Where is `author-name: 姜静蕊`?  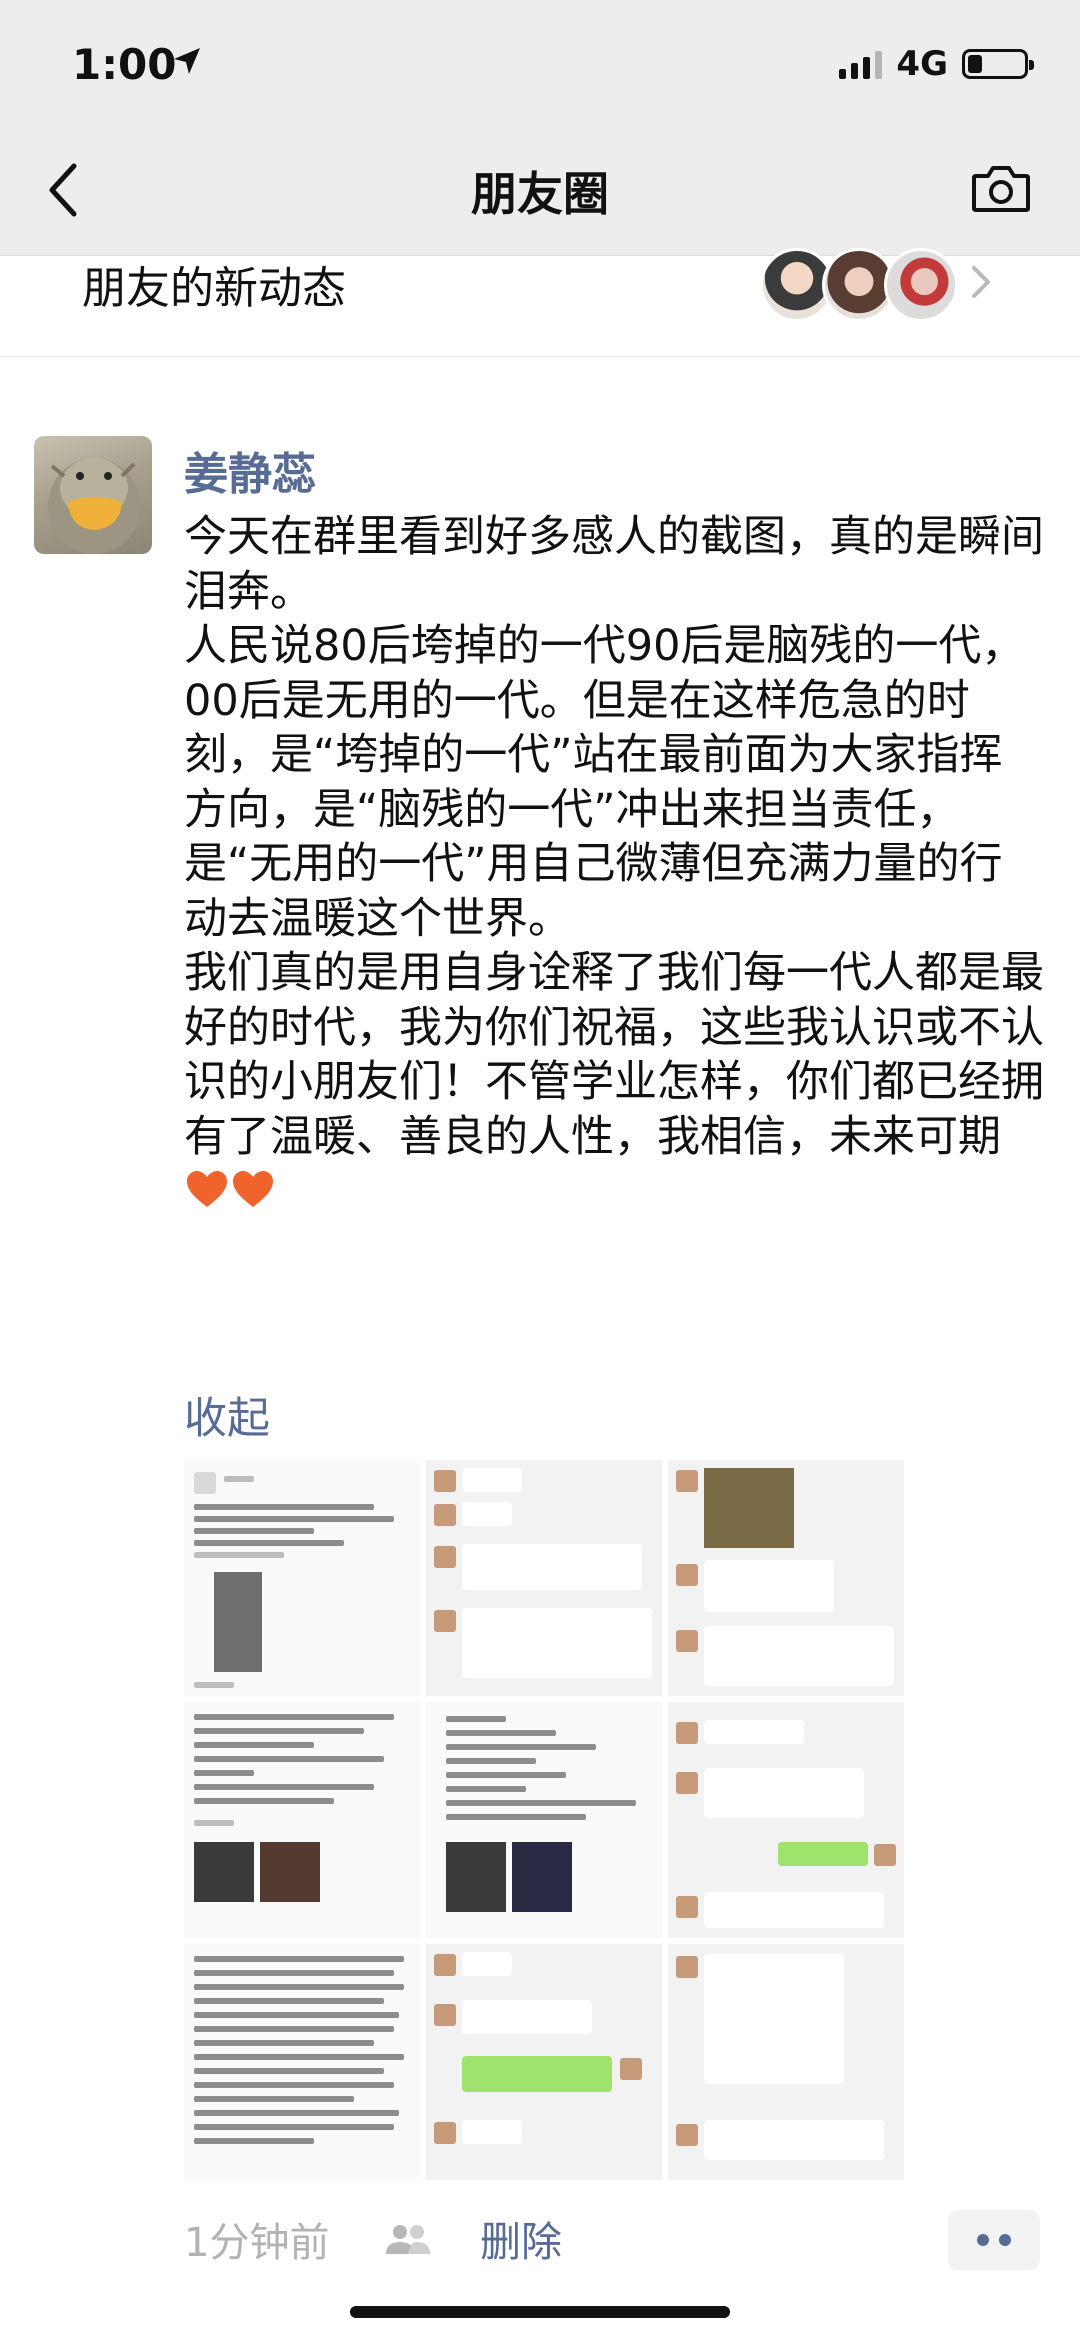 author-name: 姜静蕊 is located at coordinates (250, 470).